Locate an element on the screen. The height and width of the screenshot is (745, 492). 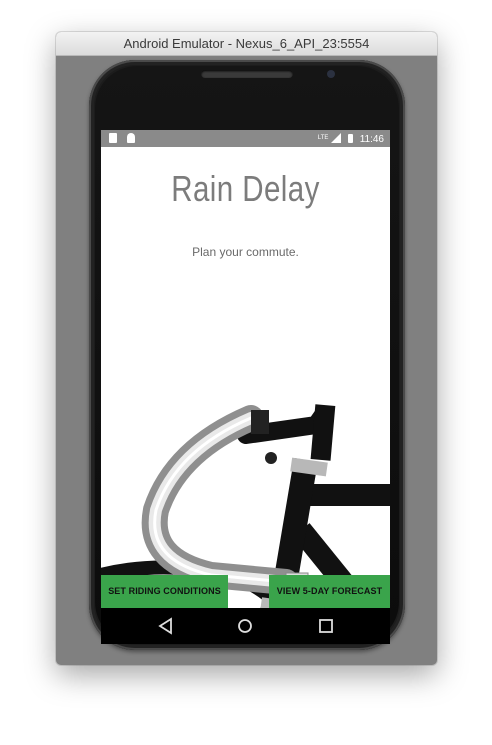
top-speaker is located at coordinates (247, 74).